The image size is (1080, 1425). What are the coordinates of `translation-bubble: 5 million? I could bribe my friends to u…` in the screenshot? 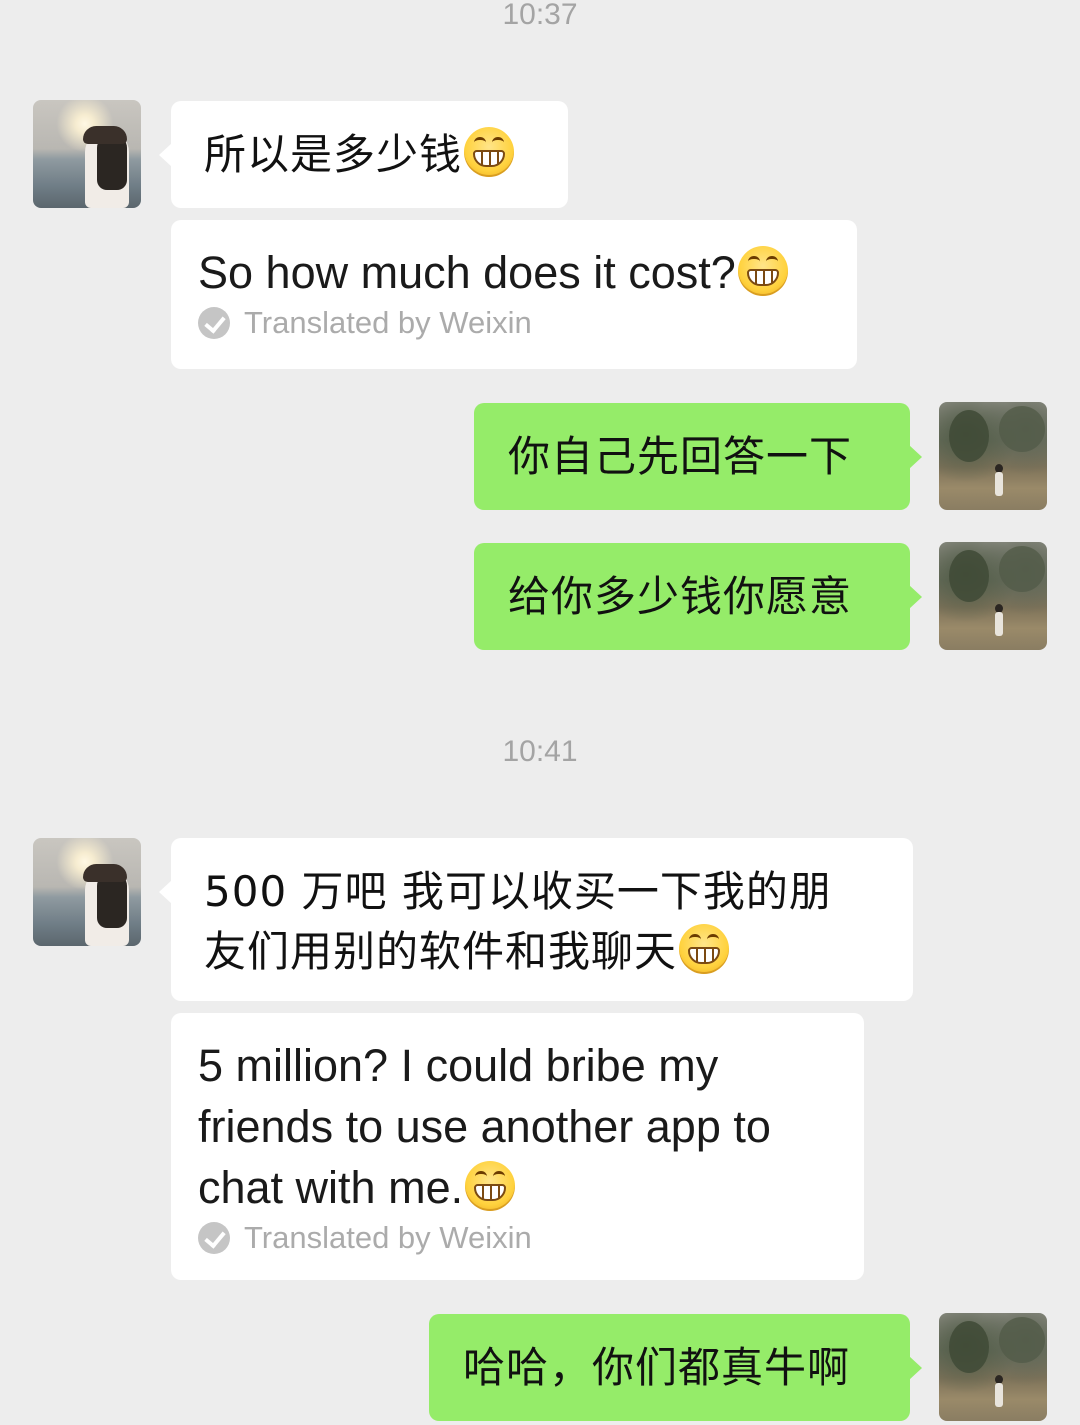 It's located at (517, 1146).